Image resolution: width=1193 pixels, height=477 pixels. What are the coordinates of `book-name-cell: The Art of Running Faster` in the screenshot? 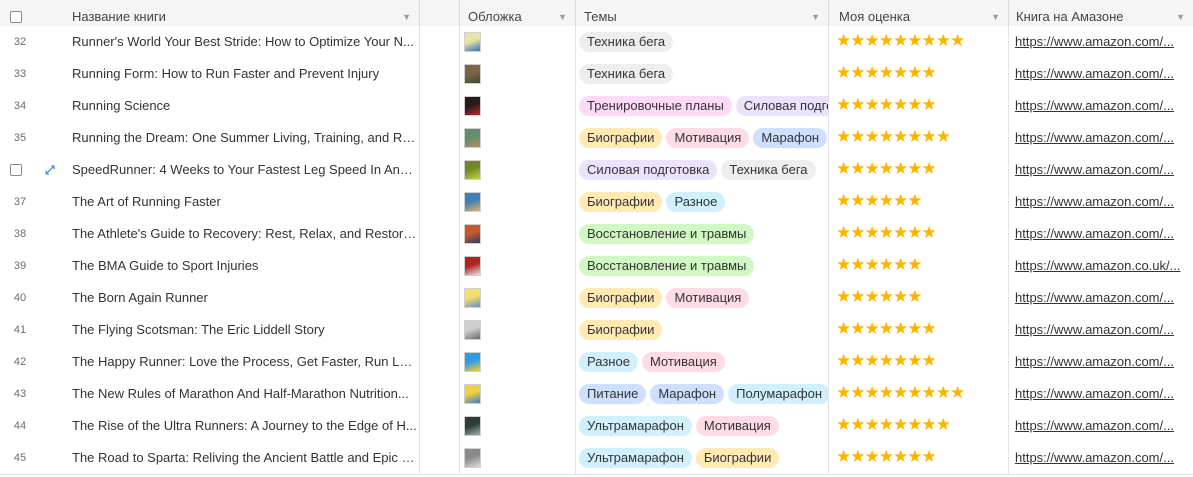 It's located at (241, 202).